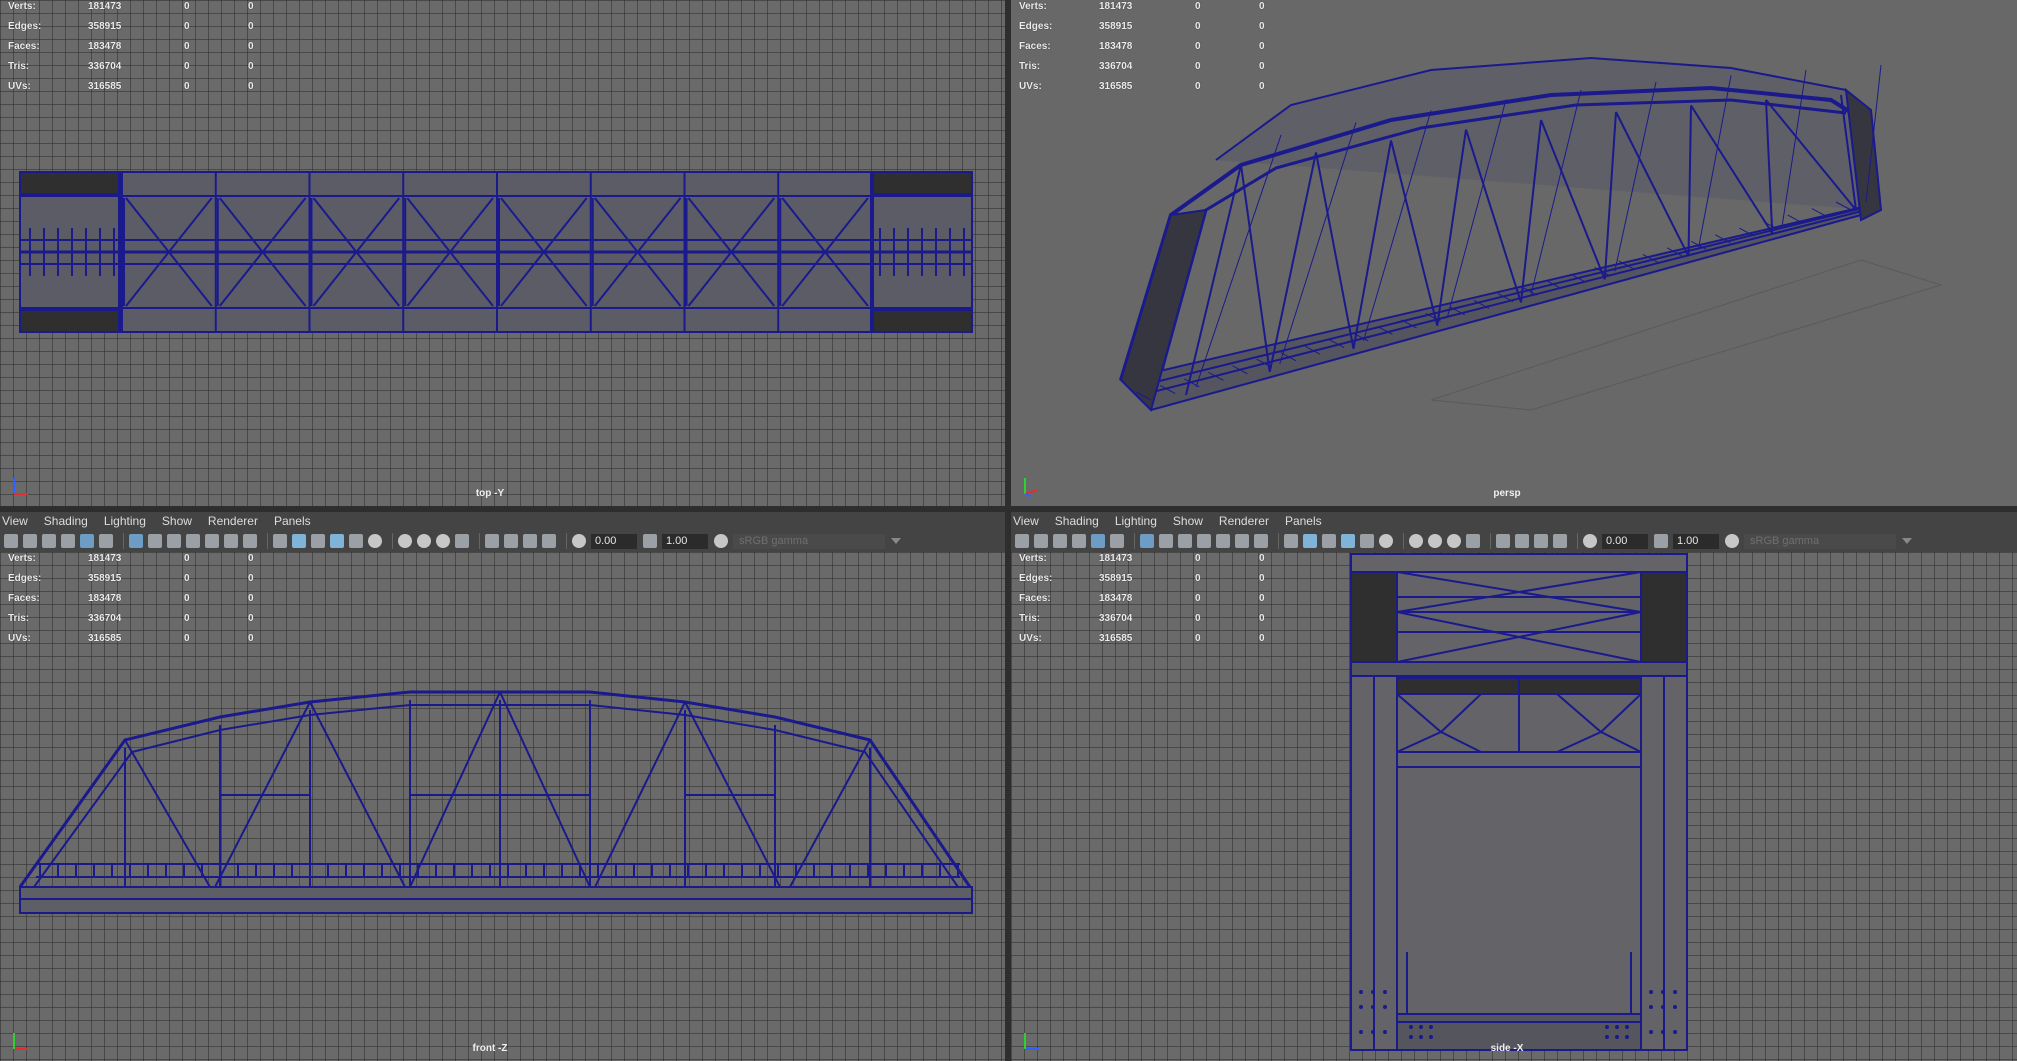 The width and height of the screenshot is (2017, 1061). I want to click on panel-splitter-vertical, so click(1008, 530).